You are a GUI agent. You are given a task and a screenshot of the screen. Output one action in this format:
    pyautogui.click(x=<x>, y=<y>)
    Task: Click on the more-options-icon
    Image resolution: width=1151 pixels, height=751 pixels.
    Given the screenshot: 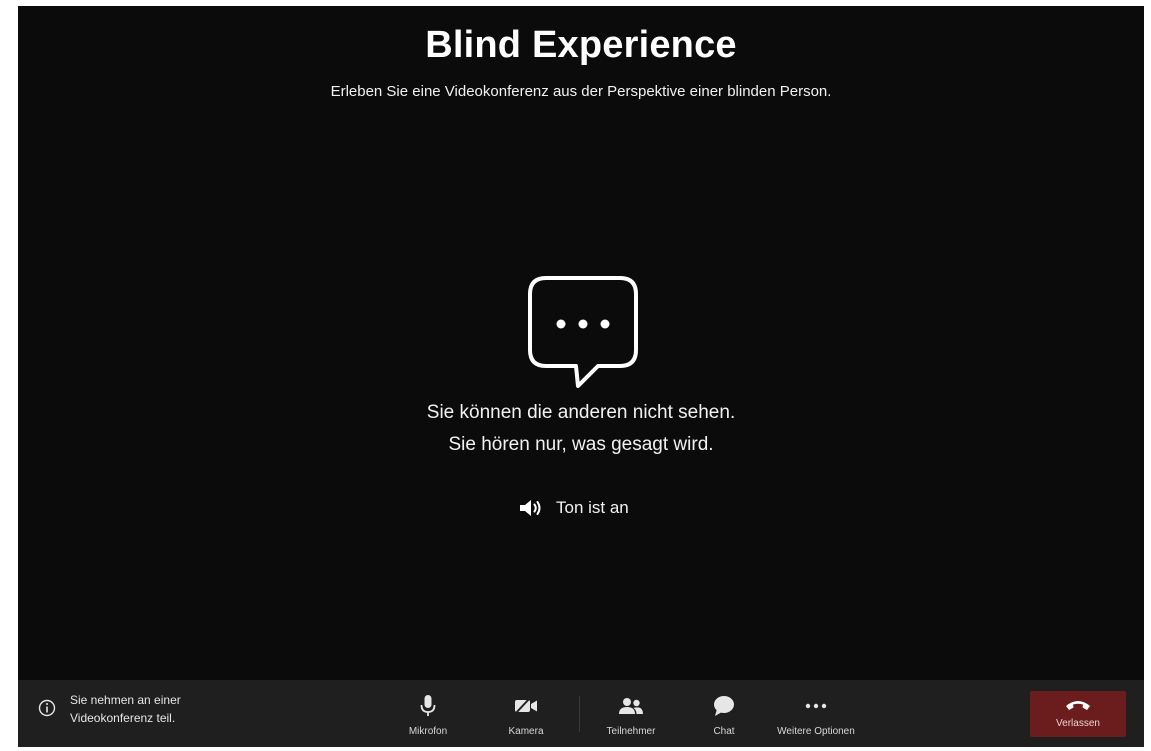 What is the action you would take?
    pyautogui.click(x=816, y=706)
    